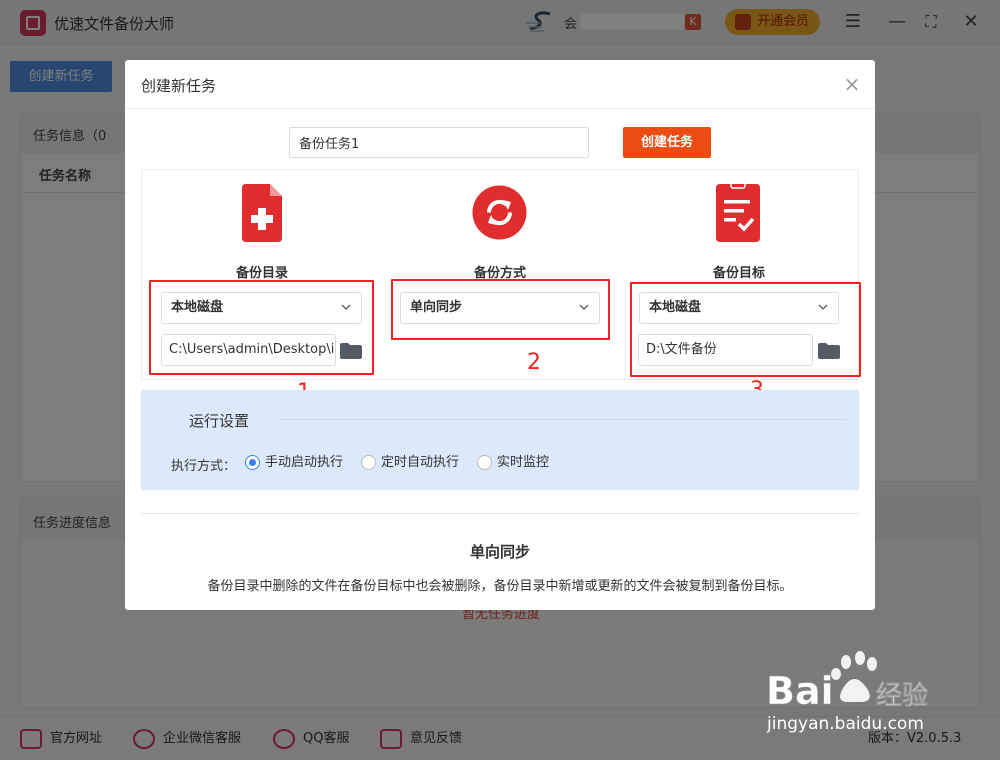 This screenshot has width=1000, height=760. I want to click on radio-manual: 手动启动执行, so click(294, 463).